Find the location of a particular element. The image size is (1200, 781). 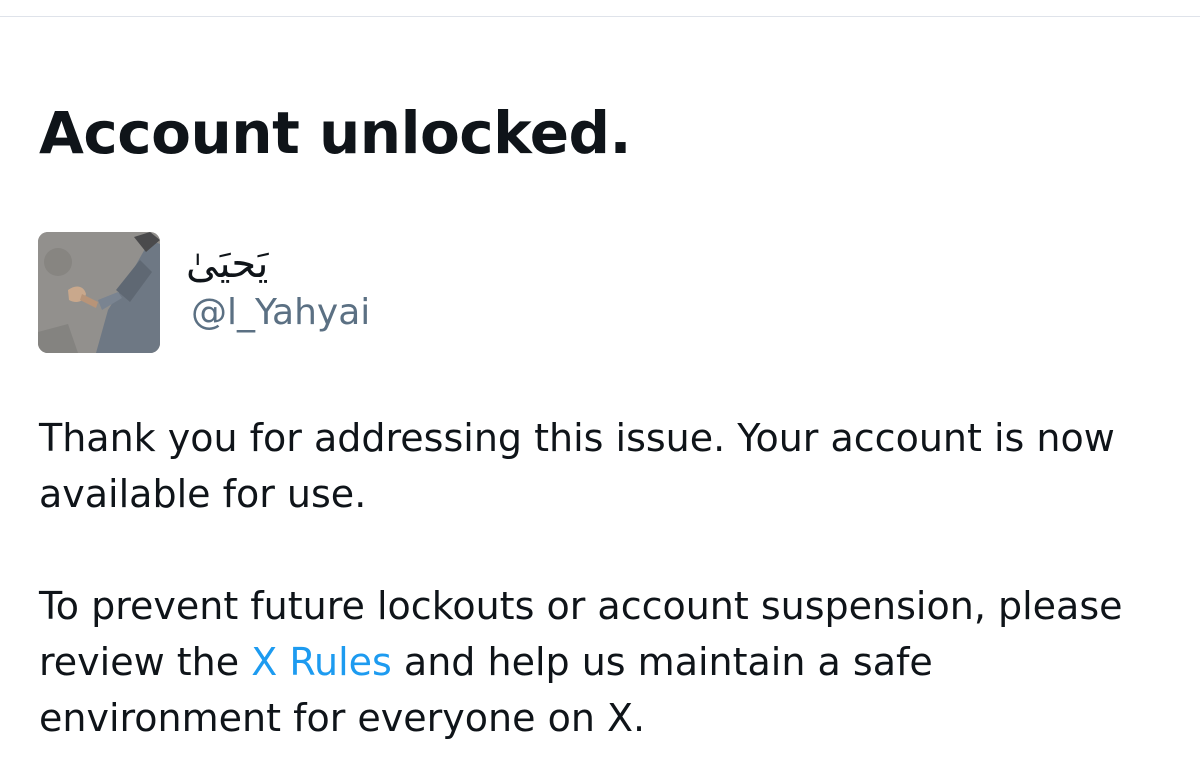

avatar is located at coordinates (99, 292).